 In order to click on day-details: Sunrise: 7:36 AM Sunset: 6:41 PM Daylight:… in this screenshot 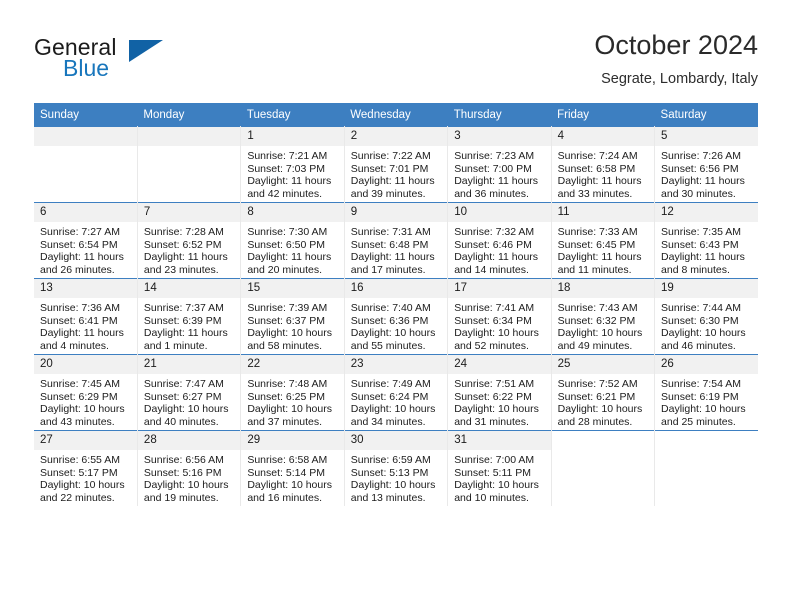, I will do `click(85, 325)`.